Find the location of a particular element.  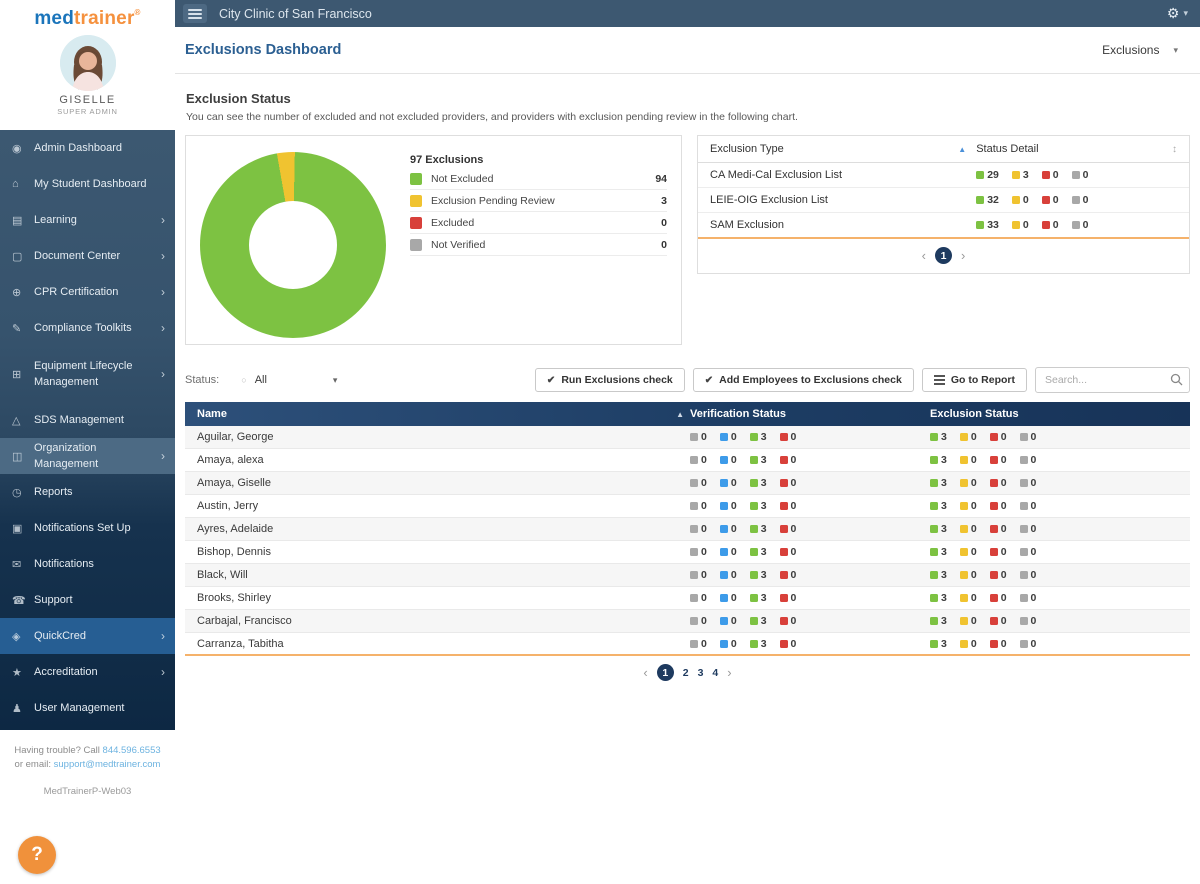

sidebar-item-support: ☎ Support is located at coordinates (87, 600).